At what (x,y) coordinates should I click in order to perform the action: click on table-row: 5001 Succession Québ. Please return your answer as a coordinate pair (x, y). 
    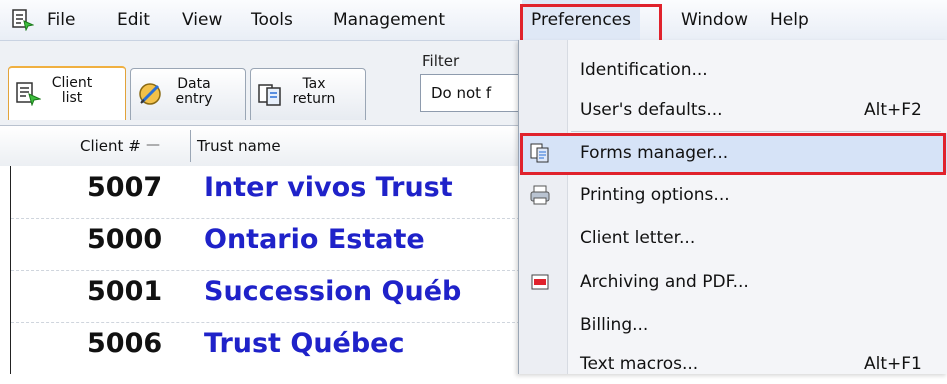
    Looking at the image, I should click on (265, 296).